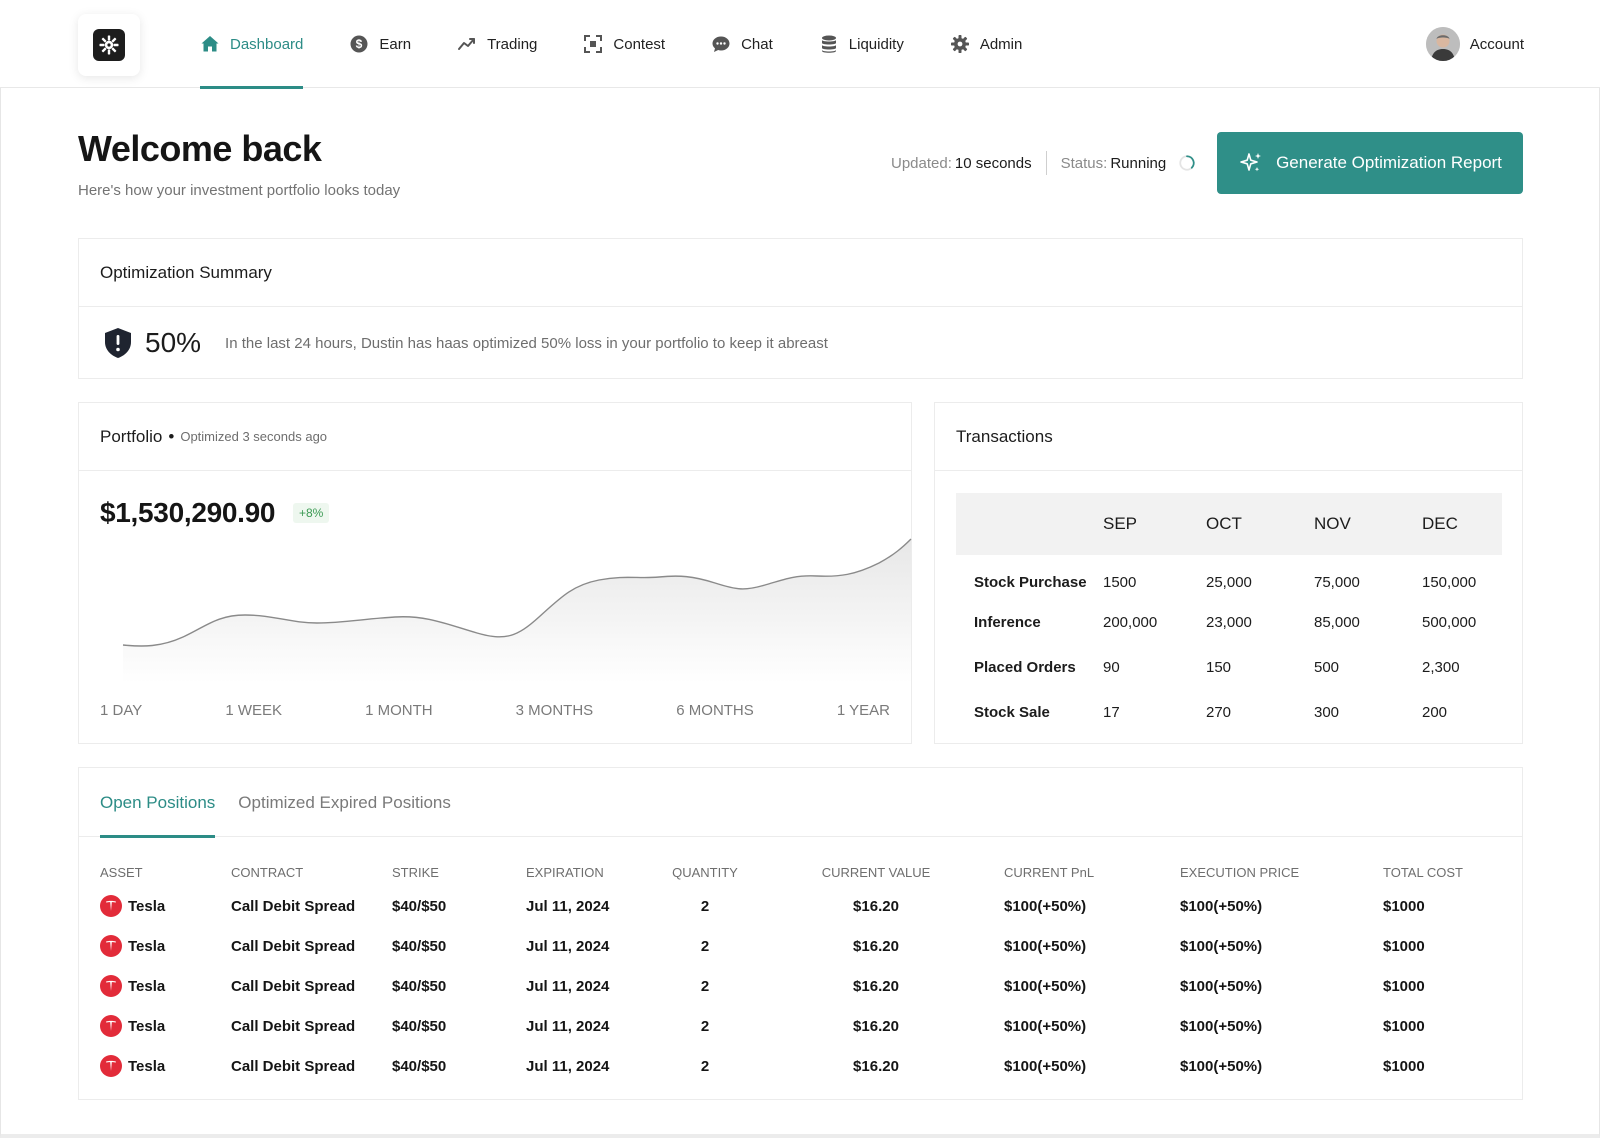 Image resolution: width=1600 pixels, height=1138 pixels. I want to click on account-label: Account, so click(1496, 44).